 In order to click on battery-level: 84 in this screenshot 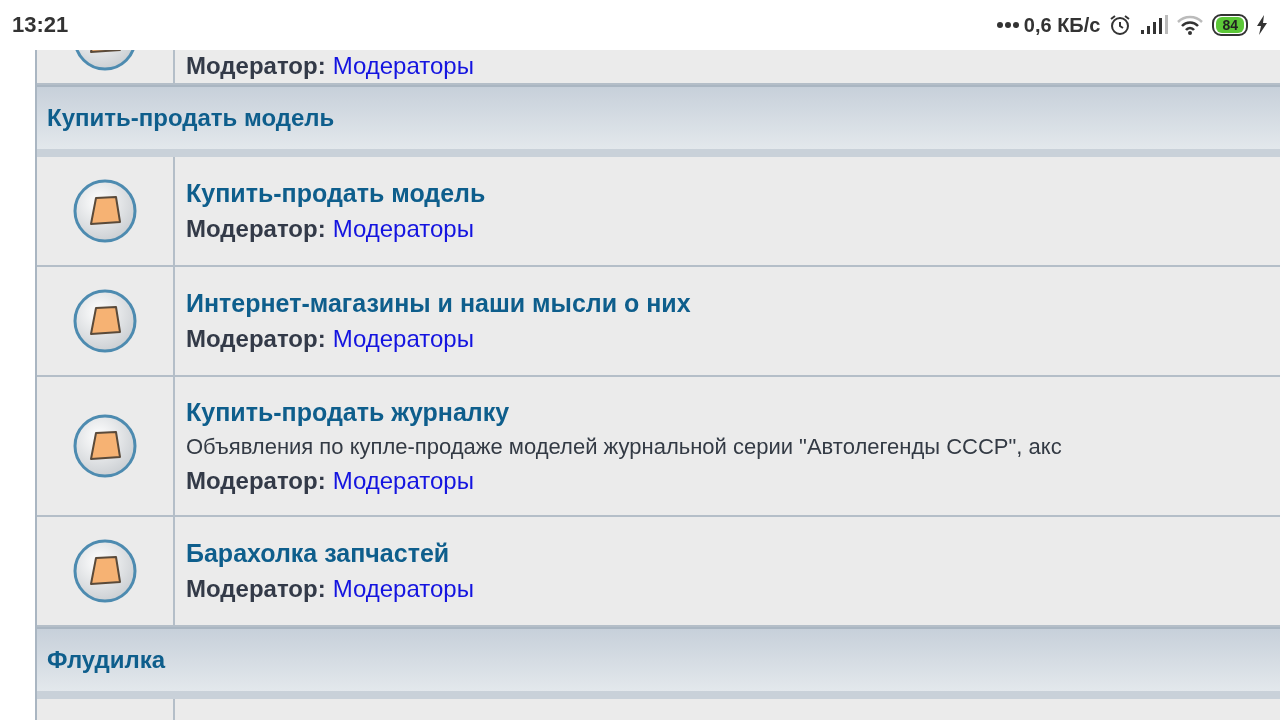, I will do `click(1230, 25)`.